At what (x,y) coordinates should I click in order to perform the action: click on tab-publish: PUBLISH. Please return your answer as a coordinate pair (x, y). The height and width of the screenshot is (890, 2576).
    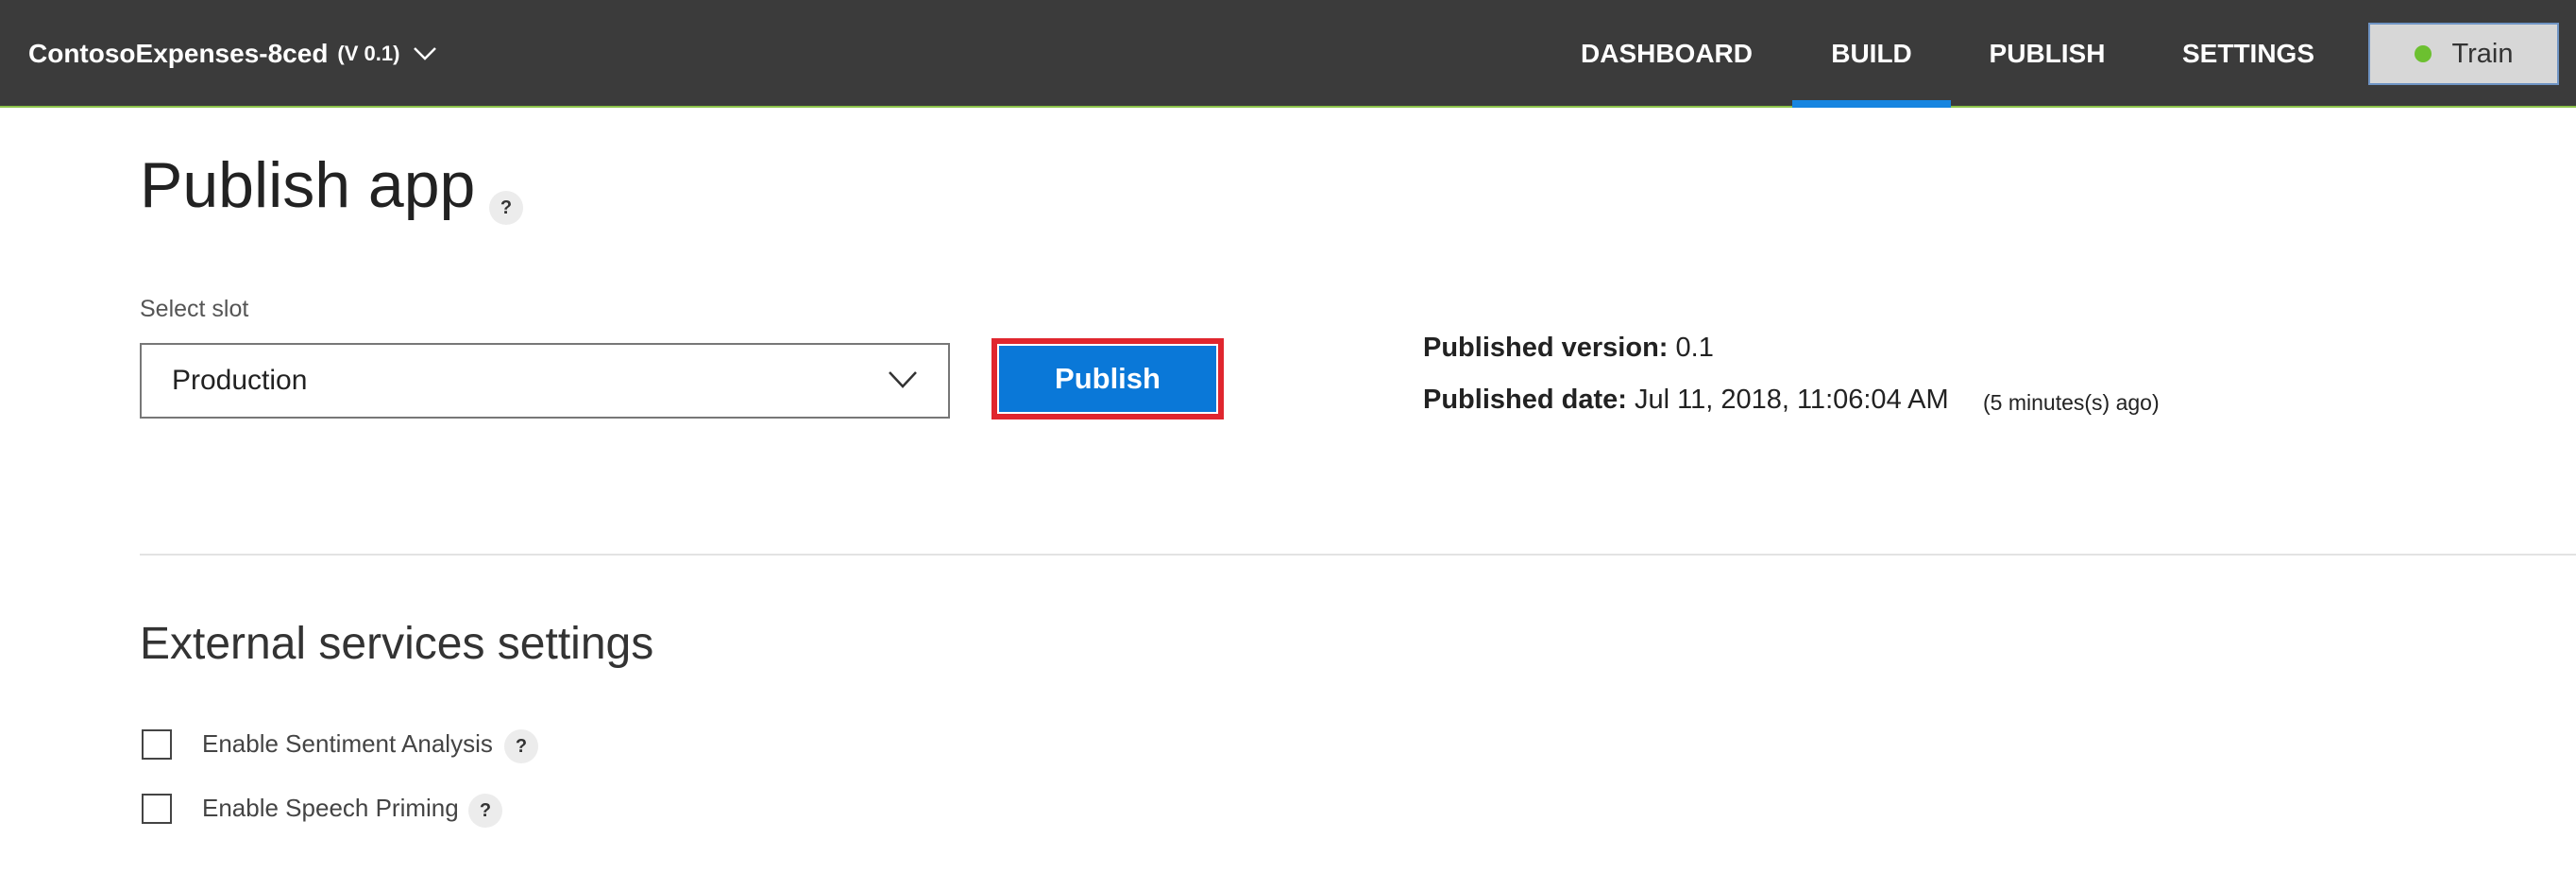
    Looking at the image, I should click on (2047, 54).